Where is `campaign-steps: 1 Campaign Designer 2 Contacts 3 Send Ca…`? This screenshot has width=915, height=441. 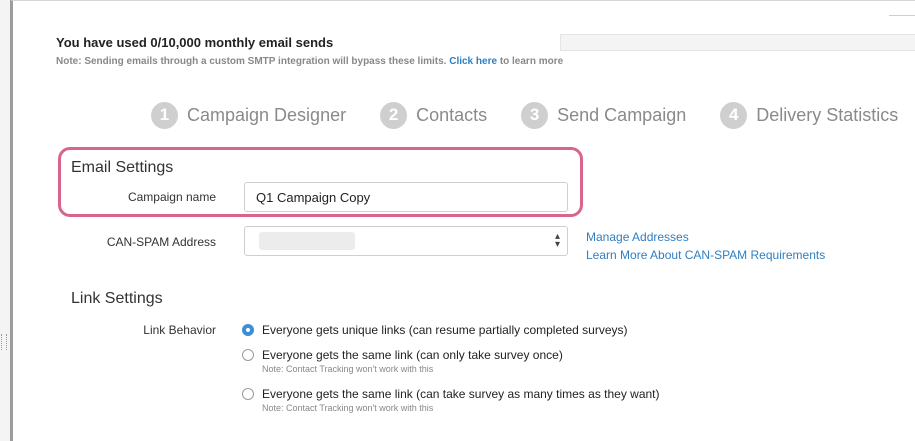
campaign-steps: 1 Campaign Designer 2 Contacts 3 Send Ca… is located at coordinates (524, 115).